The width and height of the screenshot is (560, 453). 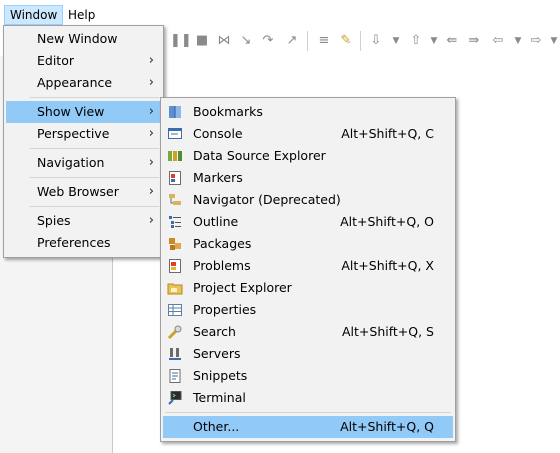 What do you see at coordinates (175, 376) in the screenshot?
I see `snippets-icon` at bounding box center [175, 376].